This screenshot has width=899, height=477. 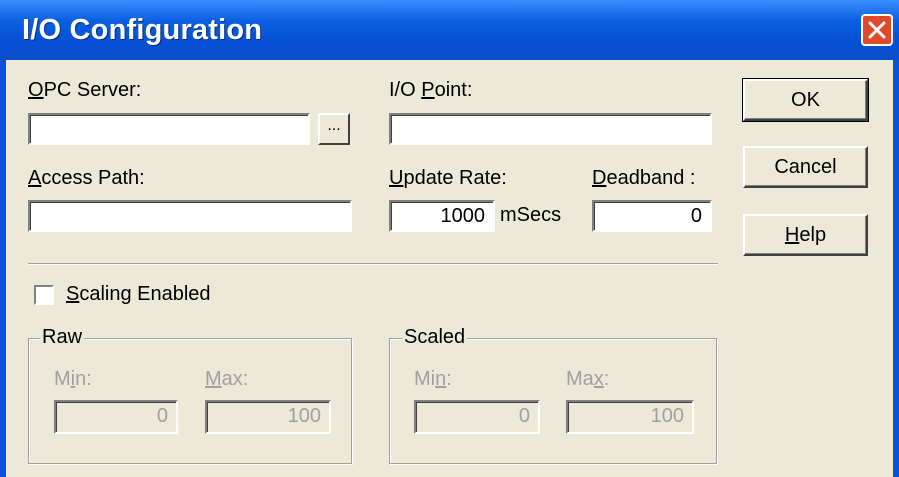 What do you see at coordinates (116, 417) in the screenshot?
I see `raw-min-input: 0` at bounding box center [116, 417].